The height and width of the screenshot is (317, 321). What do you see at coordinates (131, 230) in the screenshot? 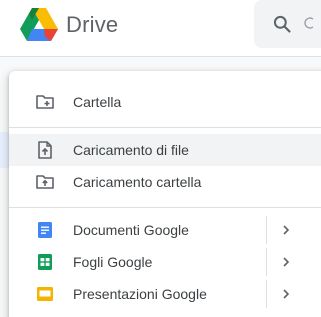
I see `menu-item-label: Documenti Google` at bounding box center [131, 230].